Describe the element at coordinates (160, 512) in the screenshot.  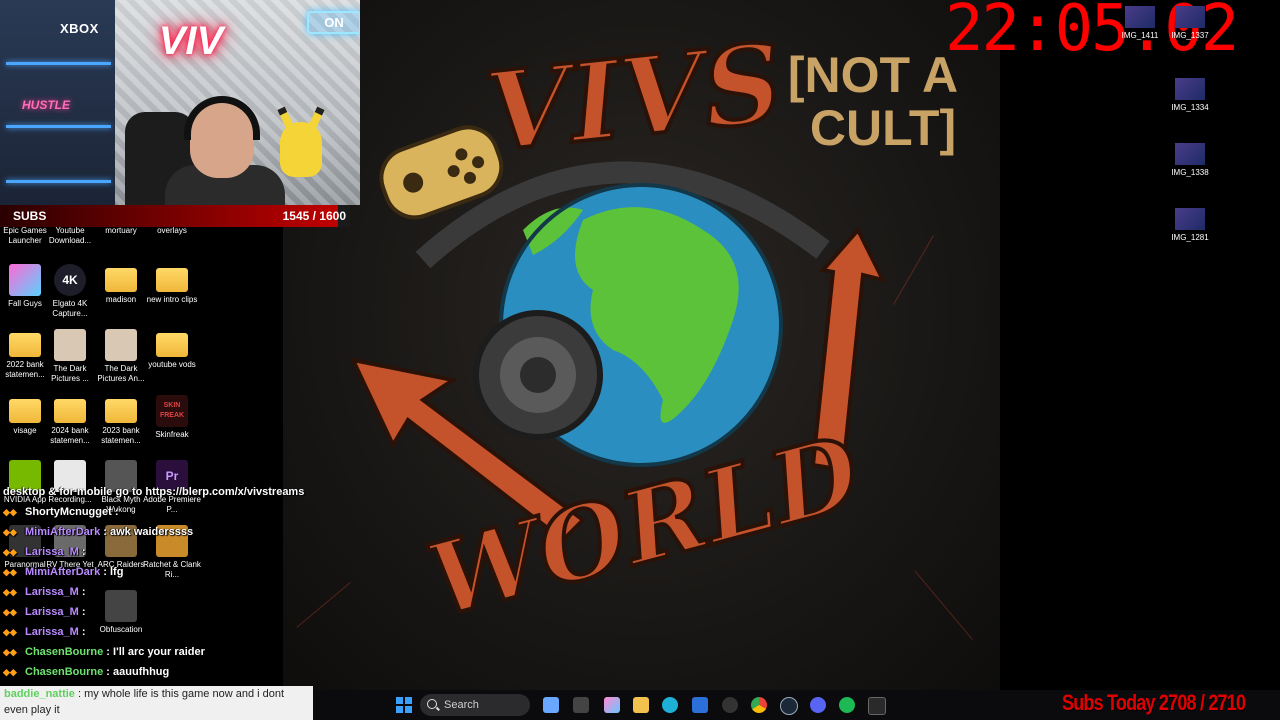
I see `chat-message: ◆◆ ShortyMcnugget :` at that location.